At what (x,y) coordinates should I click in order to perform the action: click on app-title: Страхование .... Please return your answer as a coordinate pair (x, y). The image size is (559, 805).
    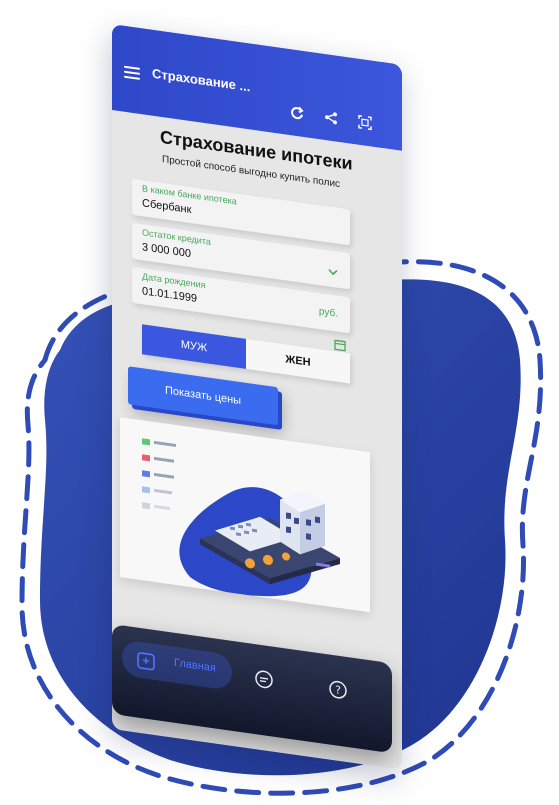
    Looking at the image, I should click on (201, 80).